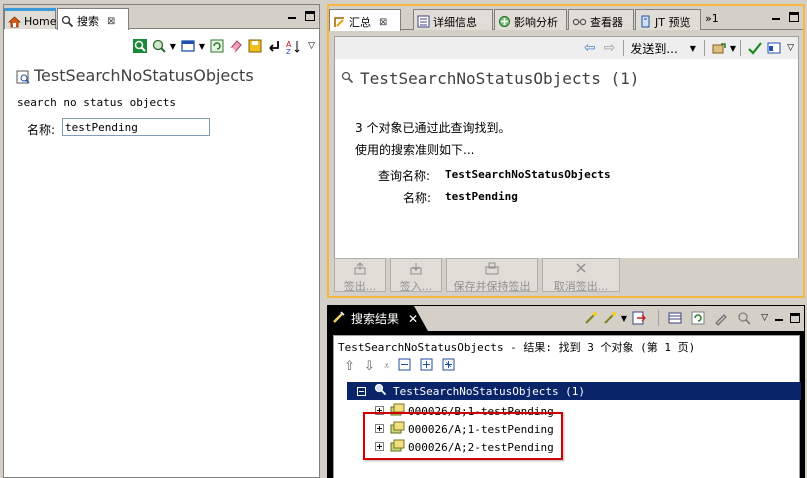  Describe the element at coordinates (492, 269) in the screenshot. I see `save-keep-icon` at that location.